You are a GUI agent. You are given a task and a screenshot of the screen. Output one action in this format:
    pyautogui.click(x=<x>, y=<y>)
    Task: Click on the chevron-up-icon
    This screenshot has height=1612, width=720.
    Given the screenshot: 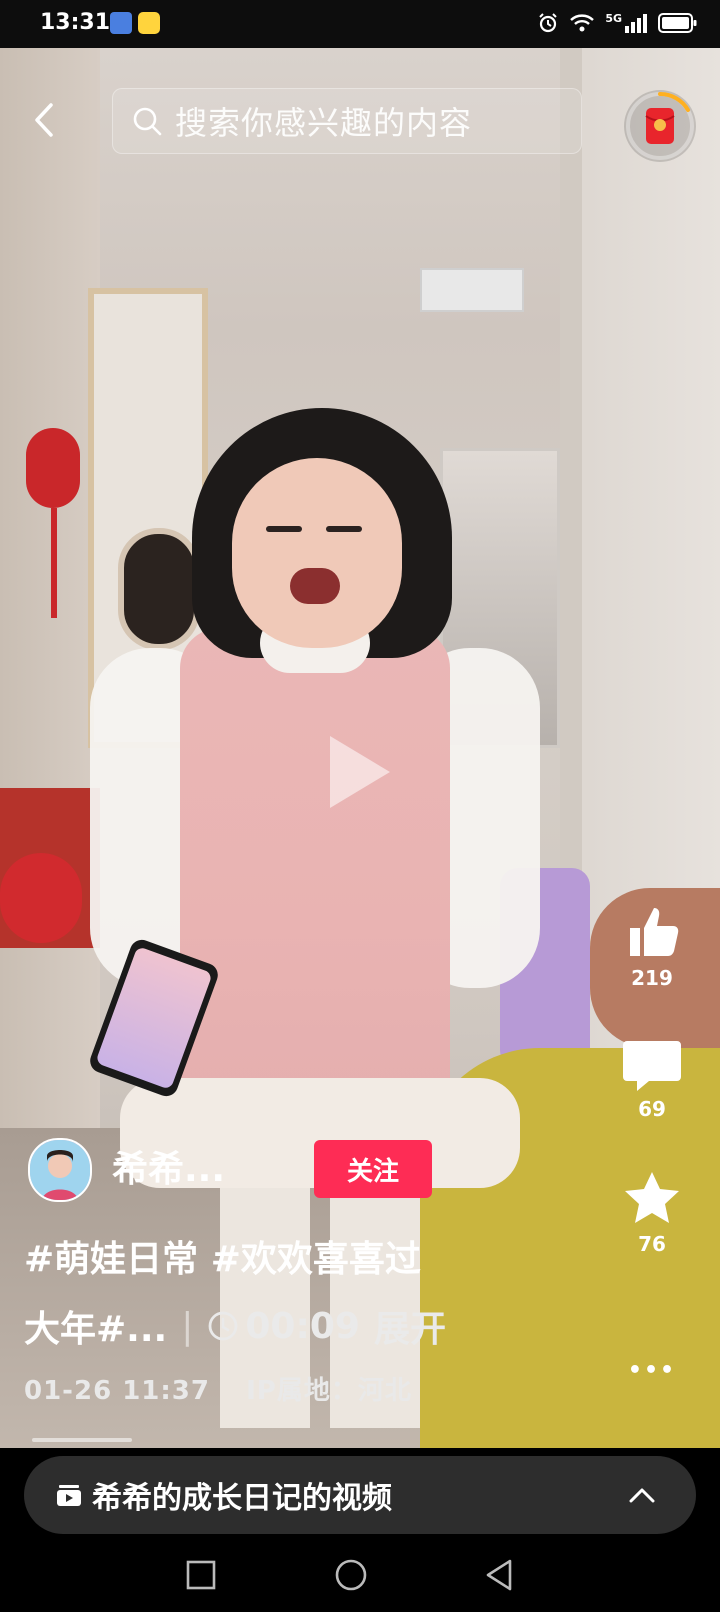 What is the action you would take?
    pyautogui.click(x=642, y=1495)
    